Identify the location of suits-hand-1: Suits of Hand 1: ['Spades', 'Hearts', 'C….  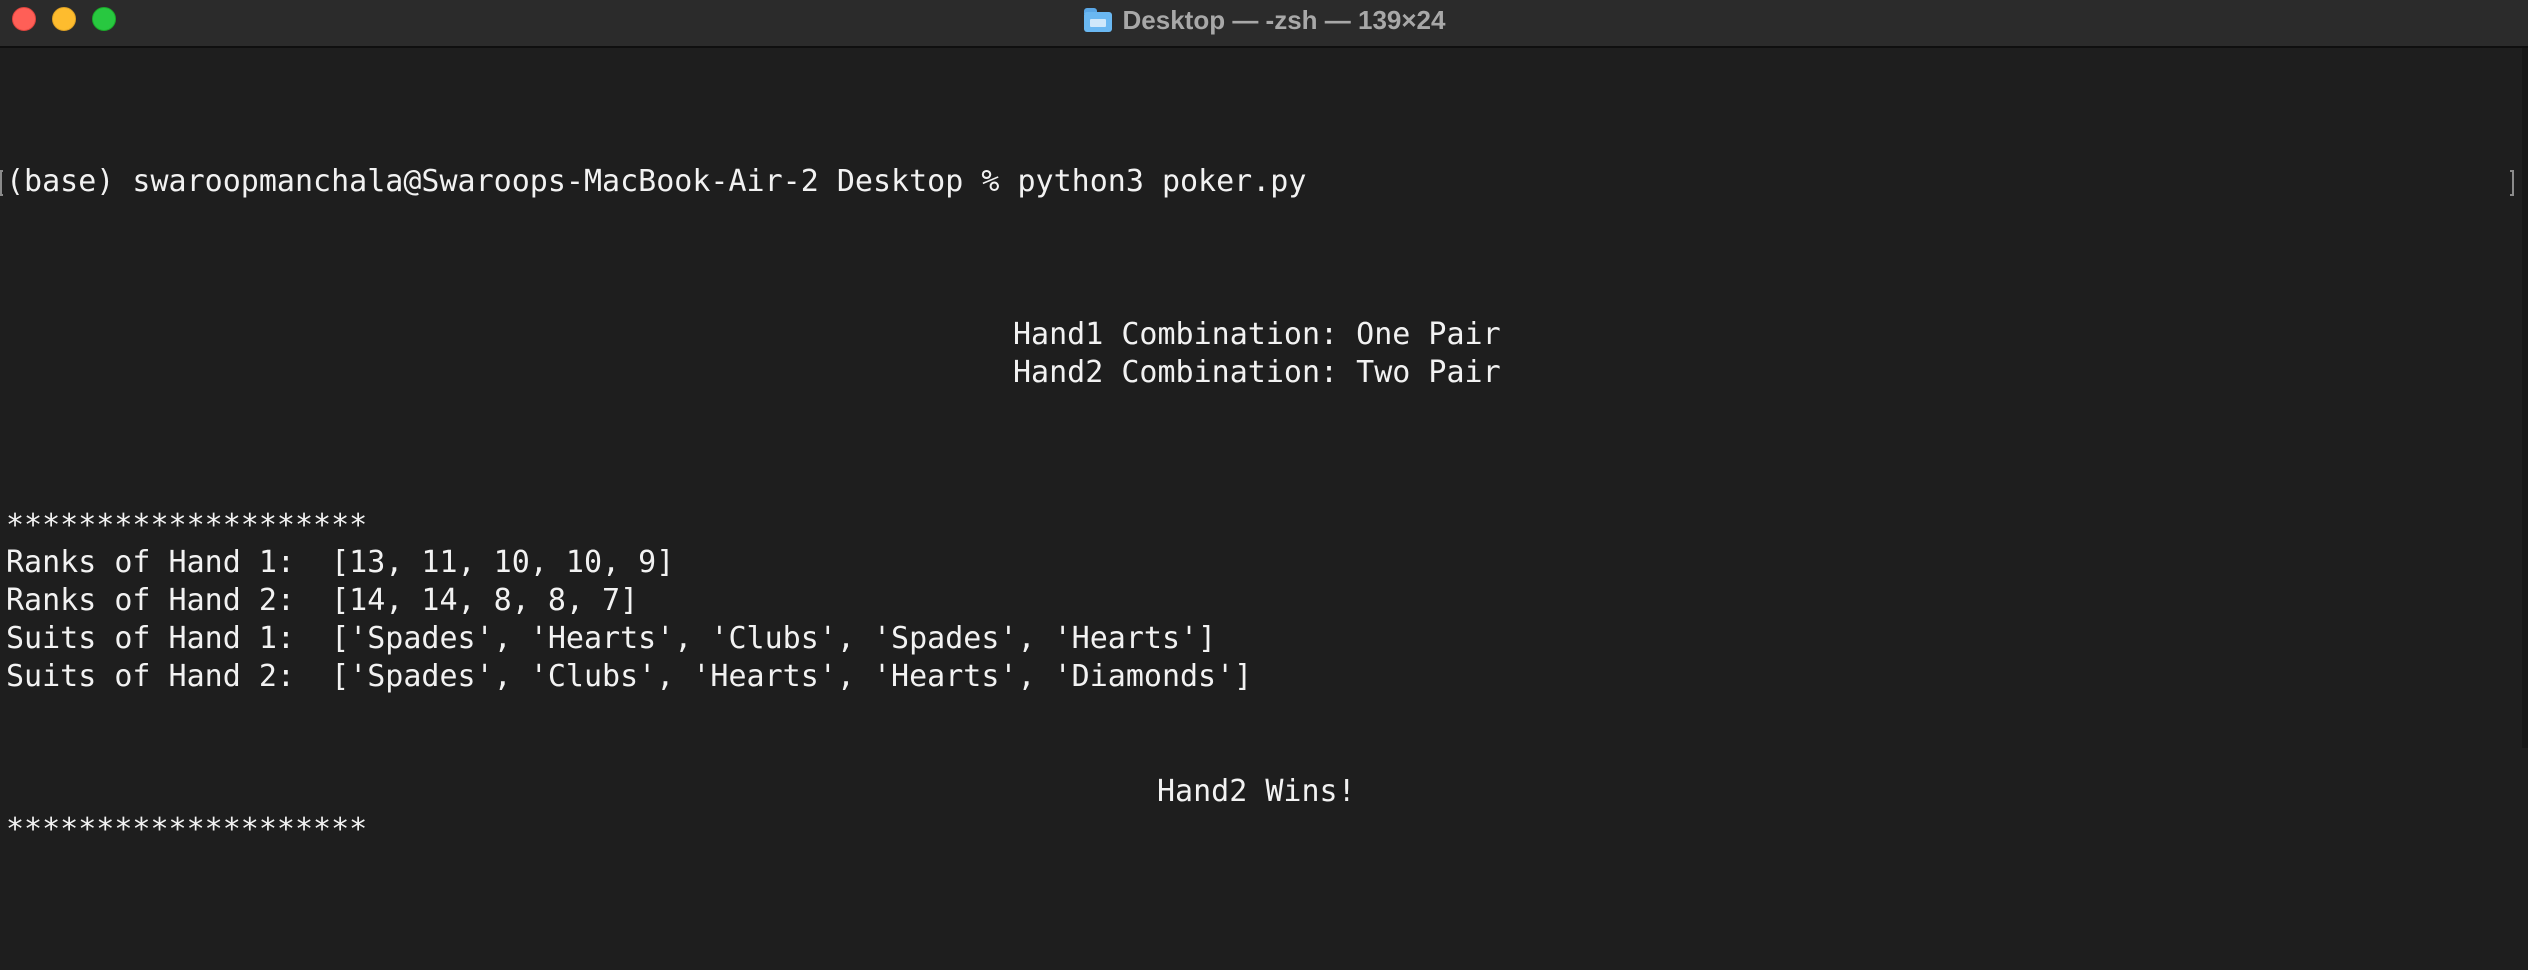
(611, 638).